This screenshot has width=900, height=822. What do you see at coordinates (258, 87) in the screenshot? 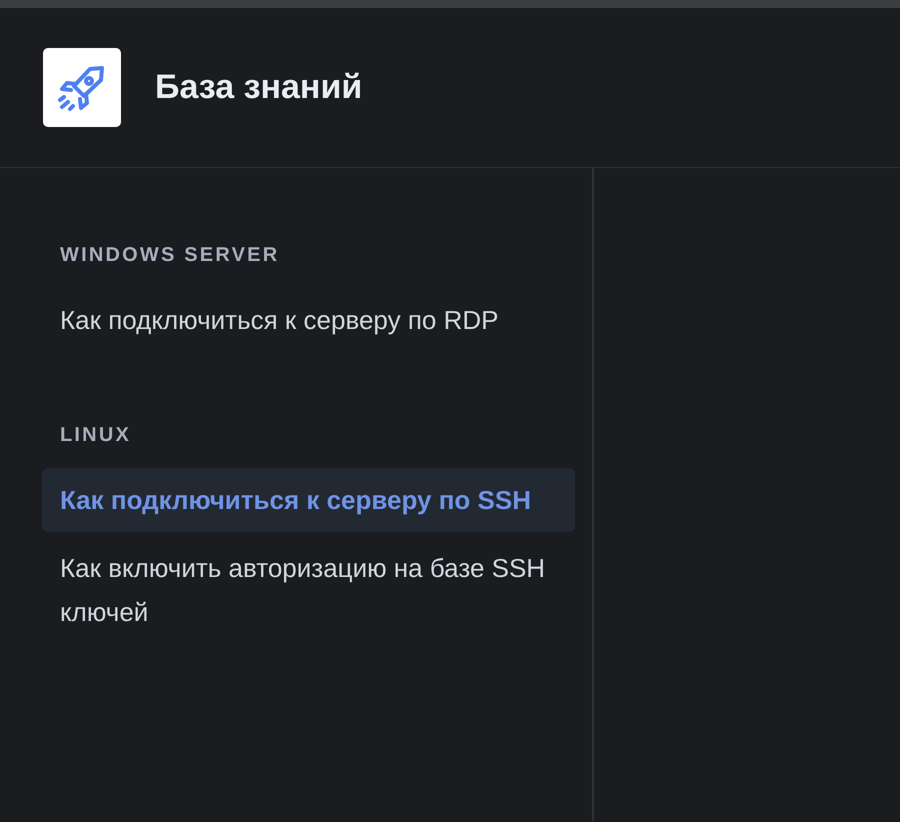
I see `page-title: База знаний` at bounding box center [258, 87].